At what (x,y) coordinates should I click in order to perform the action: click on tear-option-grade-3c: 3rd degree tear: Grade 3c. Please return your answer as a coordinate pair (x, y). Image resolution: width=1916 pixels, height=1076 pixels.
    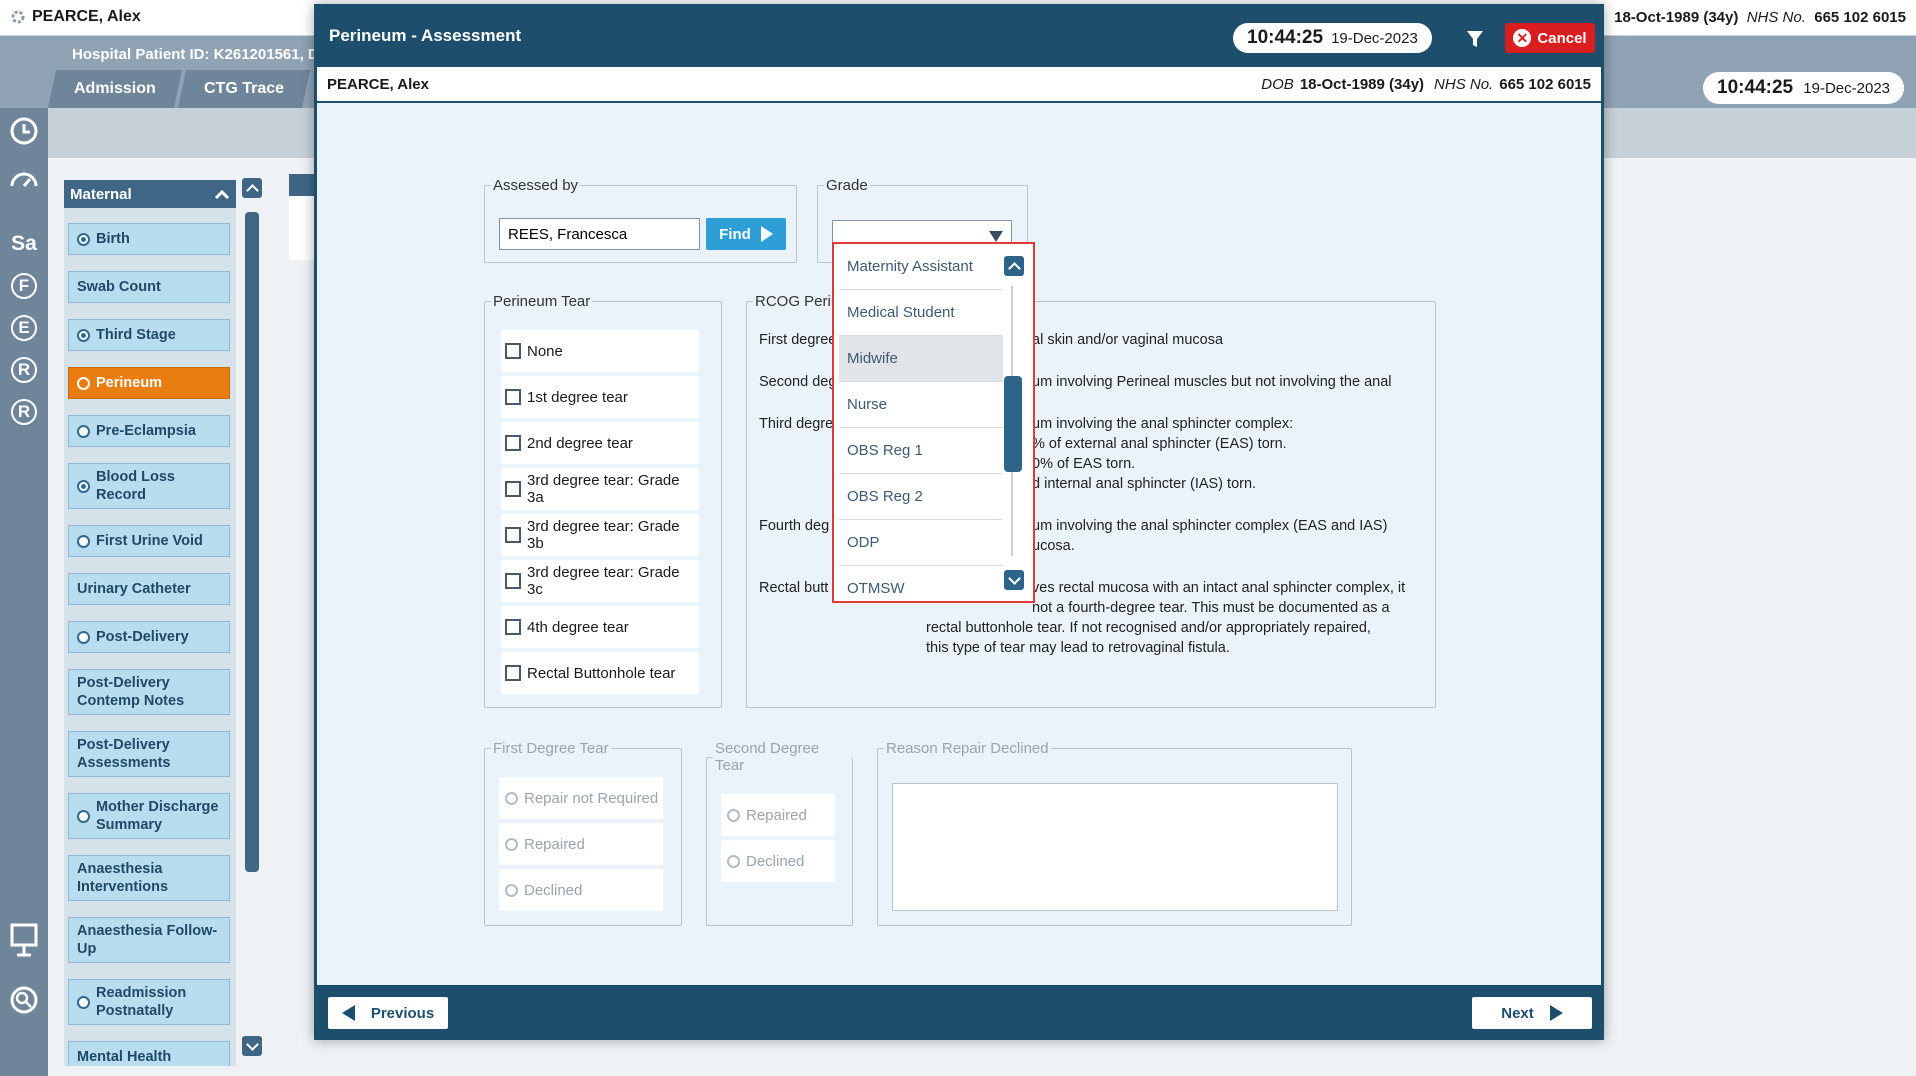
    Looking at the image, I should click on (600, 581).